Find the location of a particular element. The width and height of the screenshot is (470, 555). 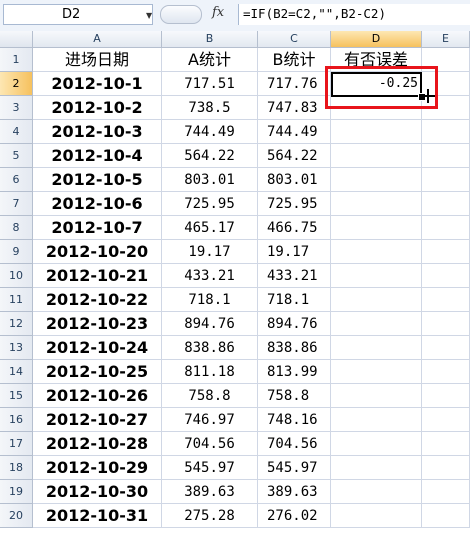

cell-a-stat: 717.51 is located at coordinates (210, 84).